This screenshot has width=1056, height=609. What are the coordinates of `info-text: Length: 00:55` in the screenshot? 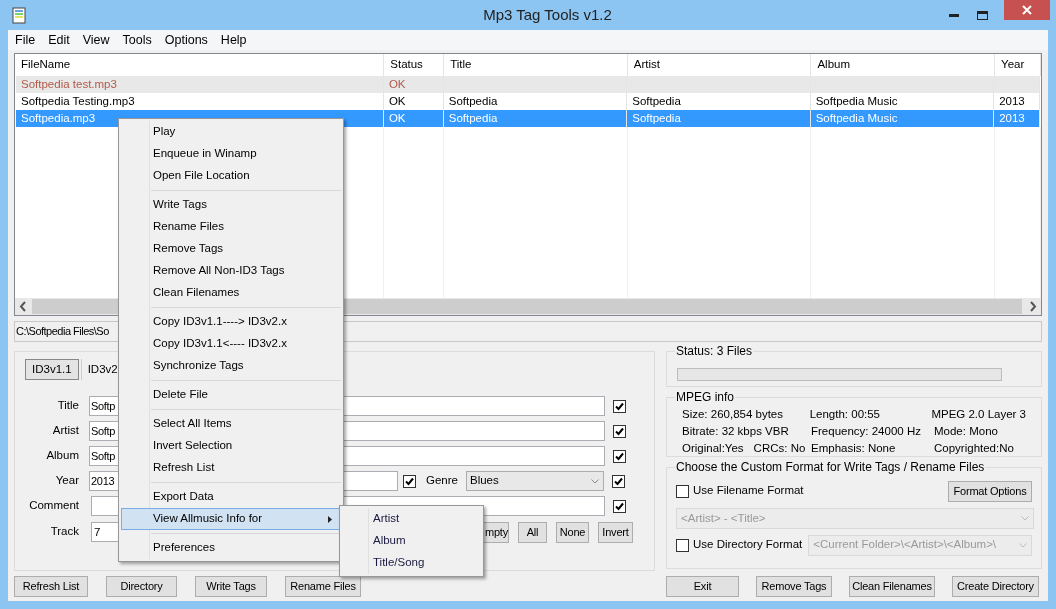 It's located at (845, 414).